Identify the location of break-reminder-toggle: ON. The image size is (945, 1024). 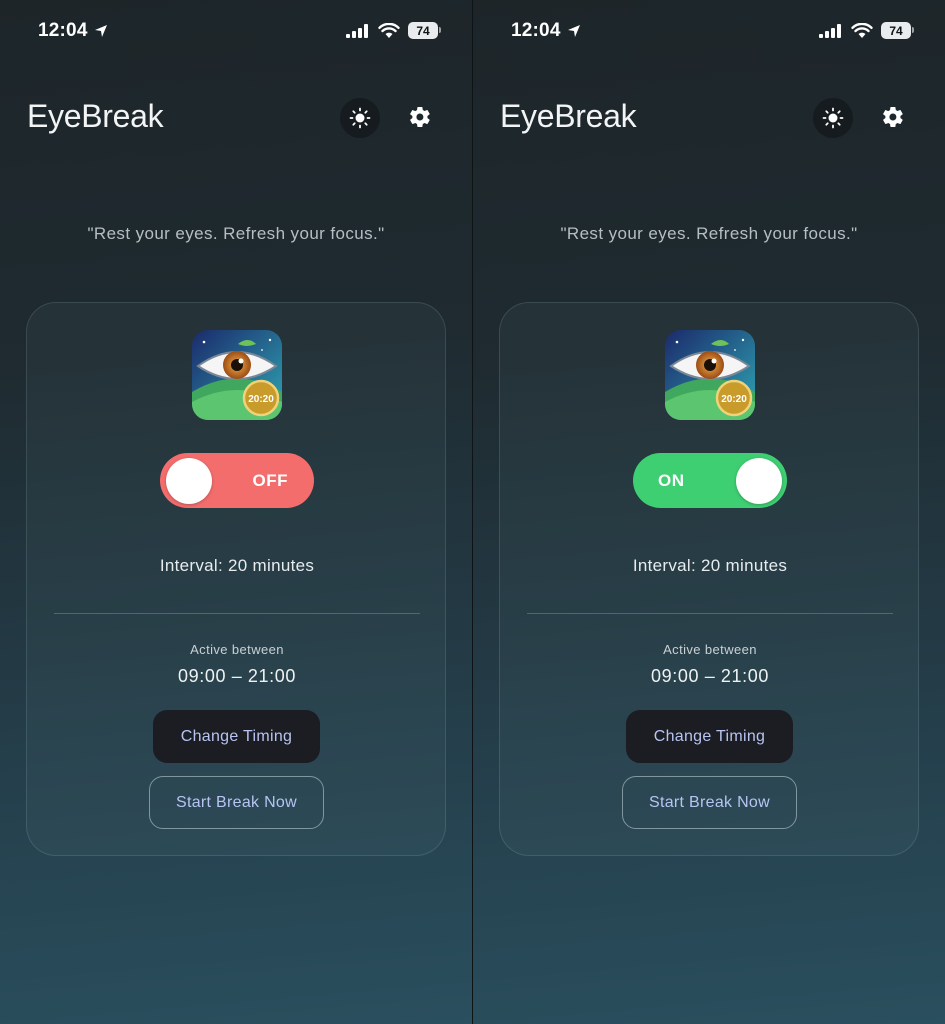
(710, 480).